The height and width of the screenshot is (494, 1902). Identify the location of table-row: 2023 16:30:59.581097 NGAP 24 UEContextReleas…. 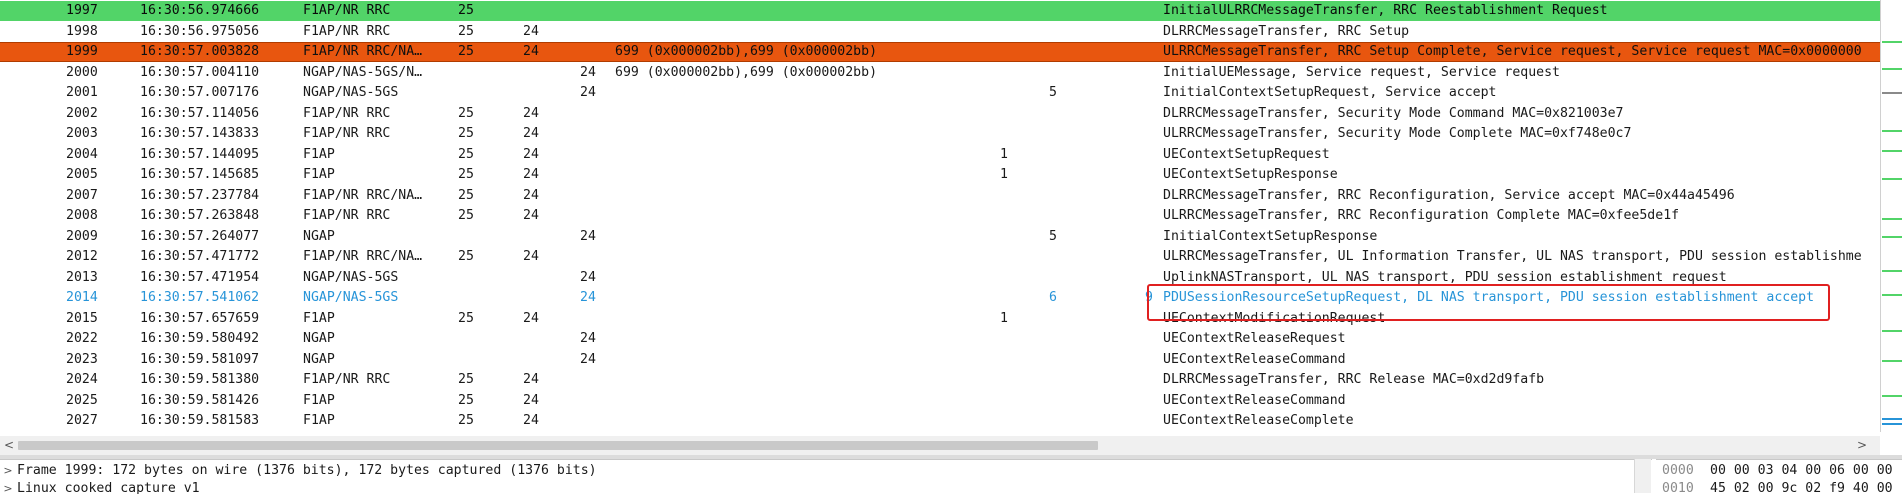
(940, 360).